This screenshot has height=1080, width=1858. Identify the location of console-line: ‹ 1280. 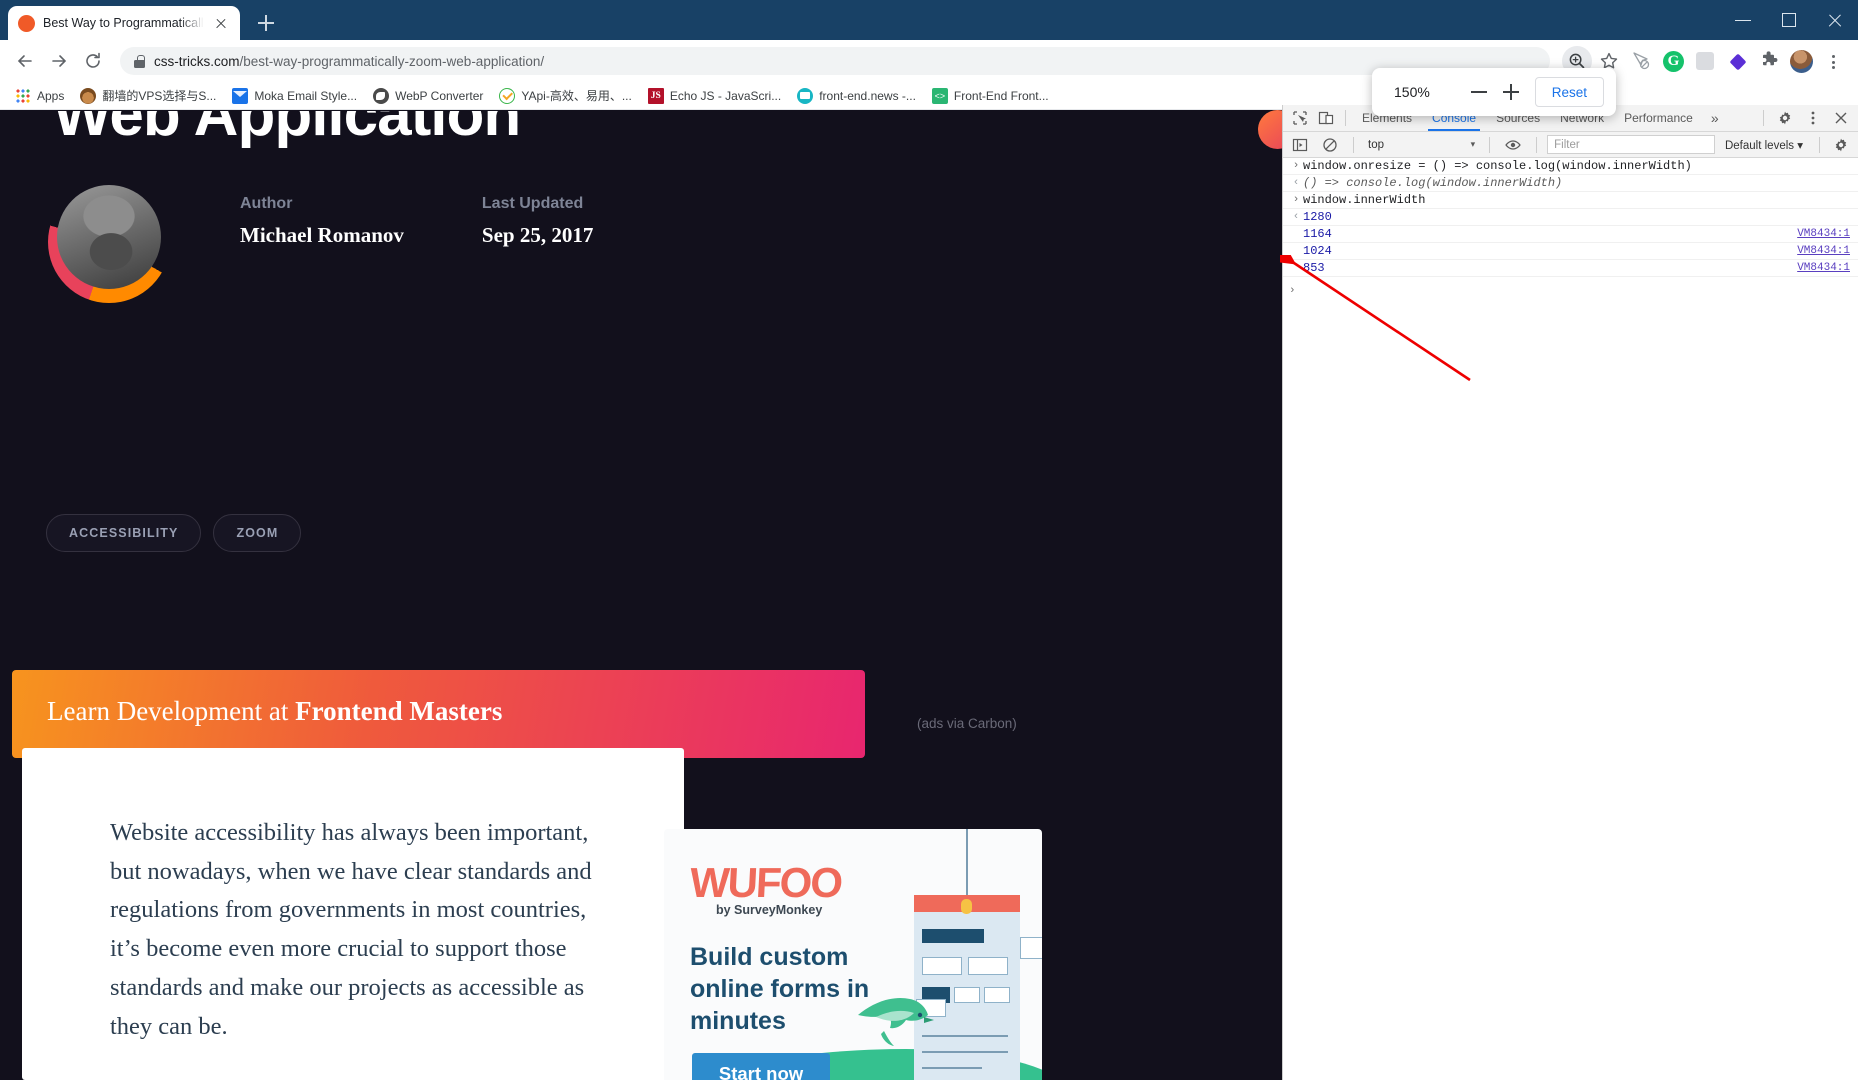
(1570, 217).